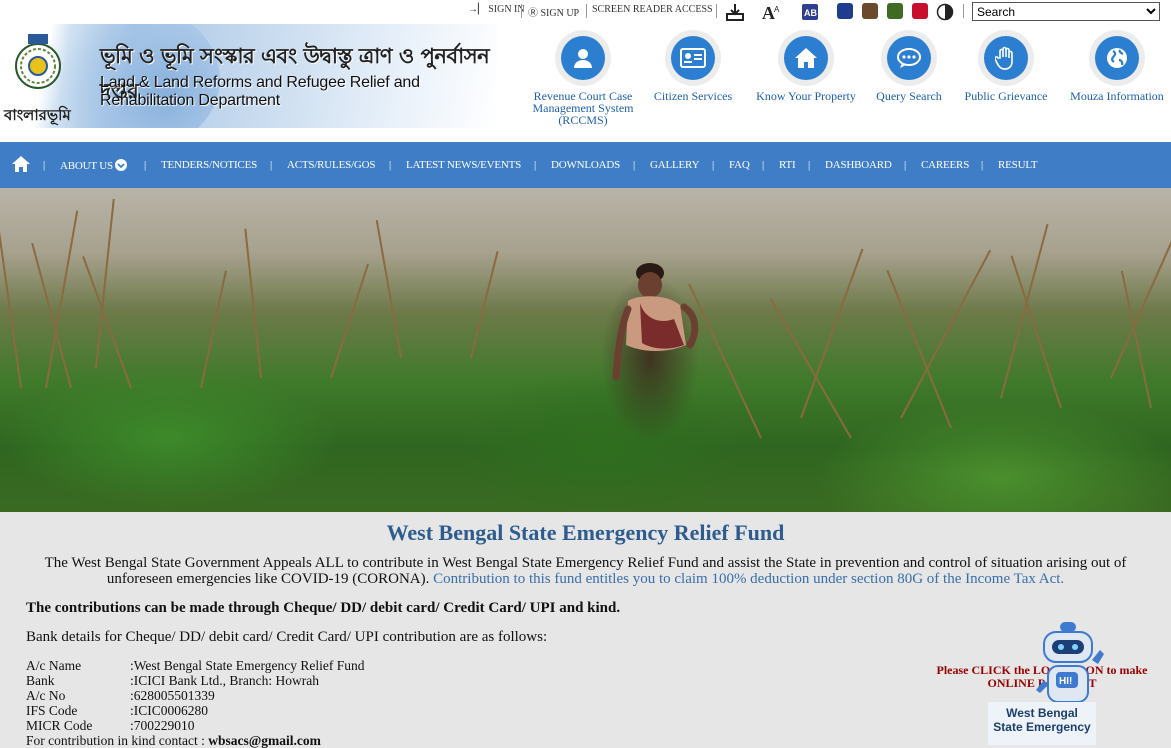 The width and height of the screenshot is (1171, 748). I want to click on bank-row: IFS Code:ICIC0006280, so click(195, 710).